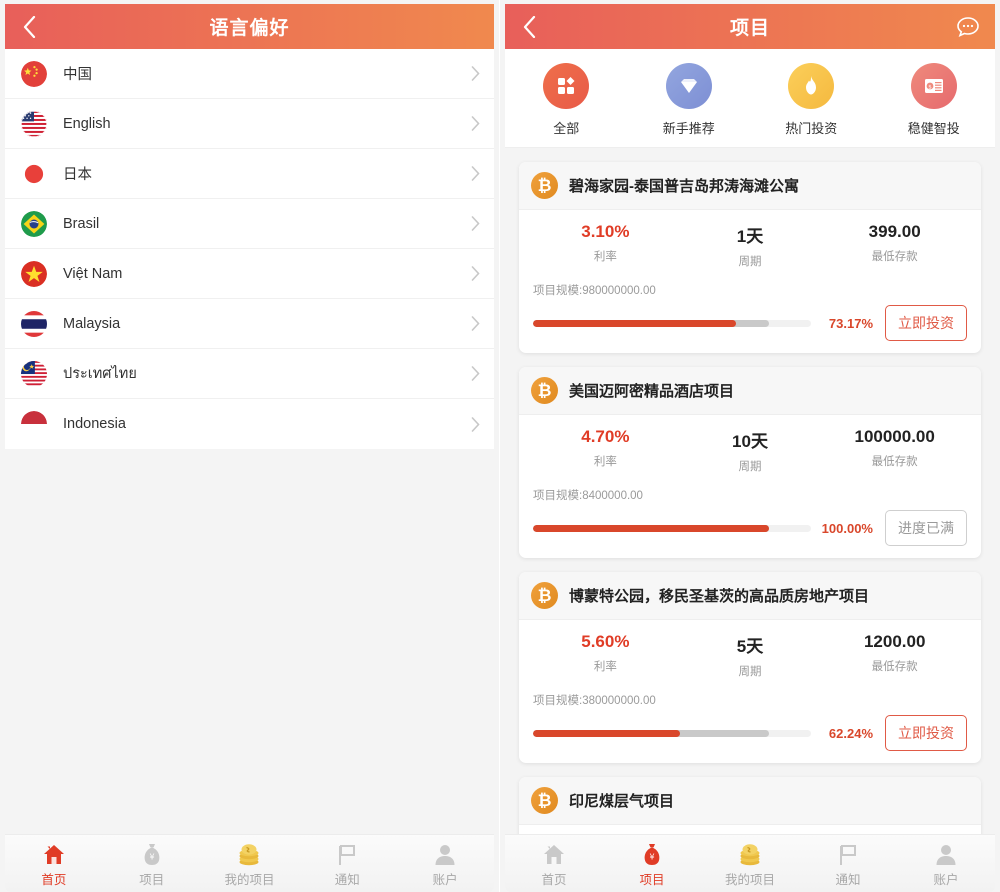 This screenshot has height=892, width=1000. I want to click on progress-percent: 73.17%, so click(850, 323).